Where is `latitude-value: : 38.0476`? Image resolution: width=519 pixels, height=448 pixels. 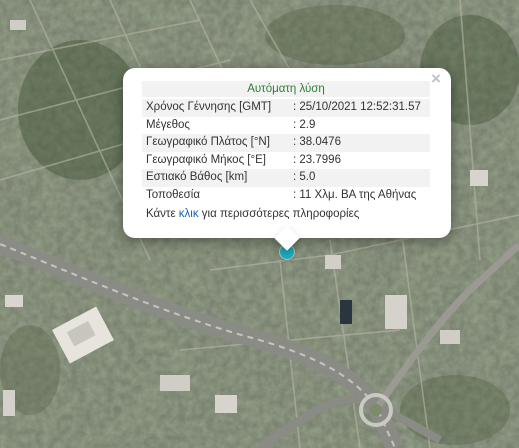 latitude-value: : 38.0476 is located at coordinates (359, 143).